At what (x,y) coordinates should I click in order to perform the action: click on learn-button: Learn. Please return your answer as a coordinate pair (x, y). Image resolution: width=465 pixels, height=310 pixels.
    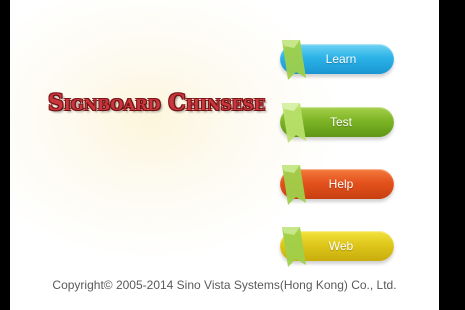
    Looking at the image, I should click on (337, 60).